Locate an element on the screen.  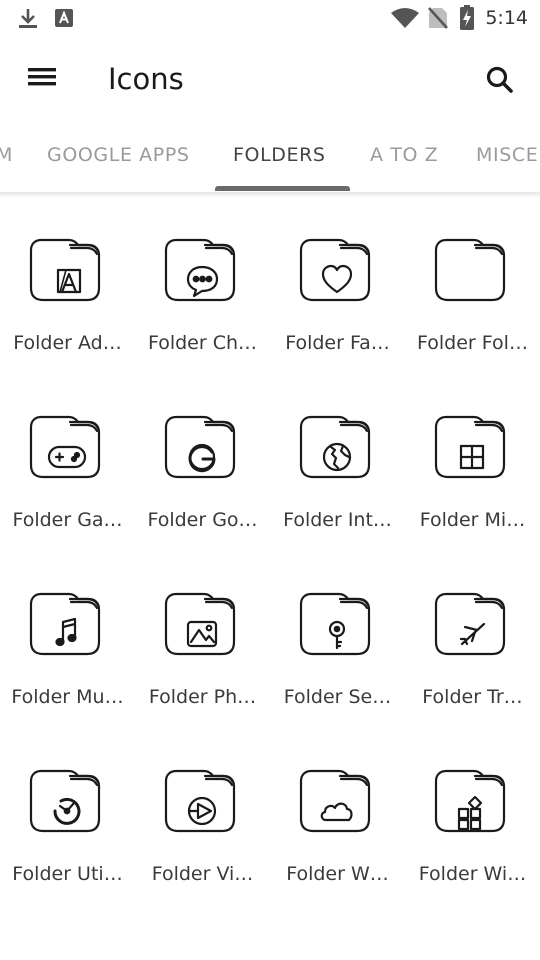
tab-a-to-z: A TO Z is located at coordinates (404, 155).